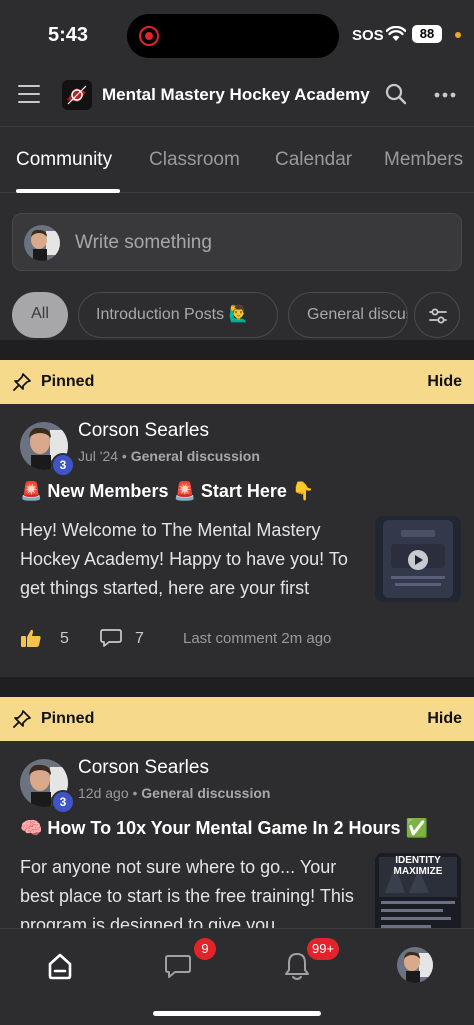 Image resolution: width=474 pixels, height=1025 pixels. What do you see at coordinates (458, 35) in the screenshot?
I see `privacy-dot` at bounding box center [458, 35].